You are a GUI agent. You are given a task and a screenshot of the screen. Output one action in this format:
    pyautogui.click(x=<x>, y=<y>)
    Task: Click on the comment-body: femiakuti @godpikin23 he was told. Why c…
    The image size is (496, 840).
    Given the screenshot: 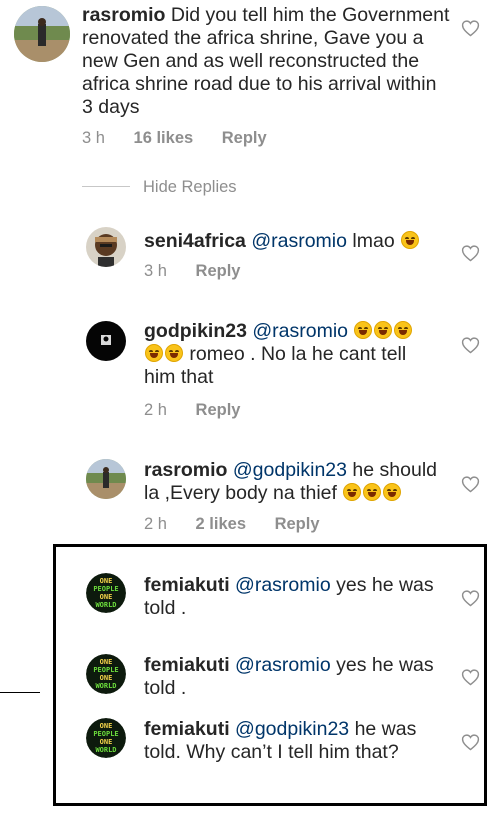 What is the action you would take?
    pyautogui.click(x=294, y=741)
    